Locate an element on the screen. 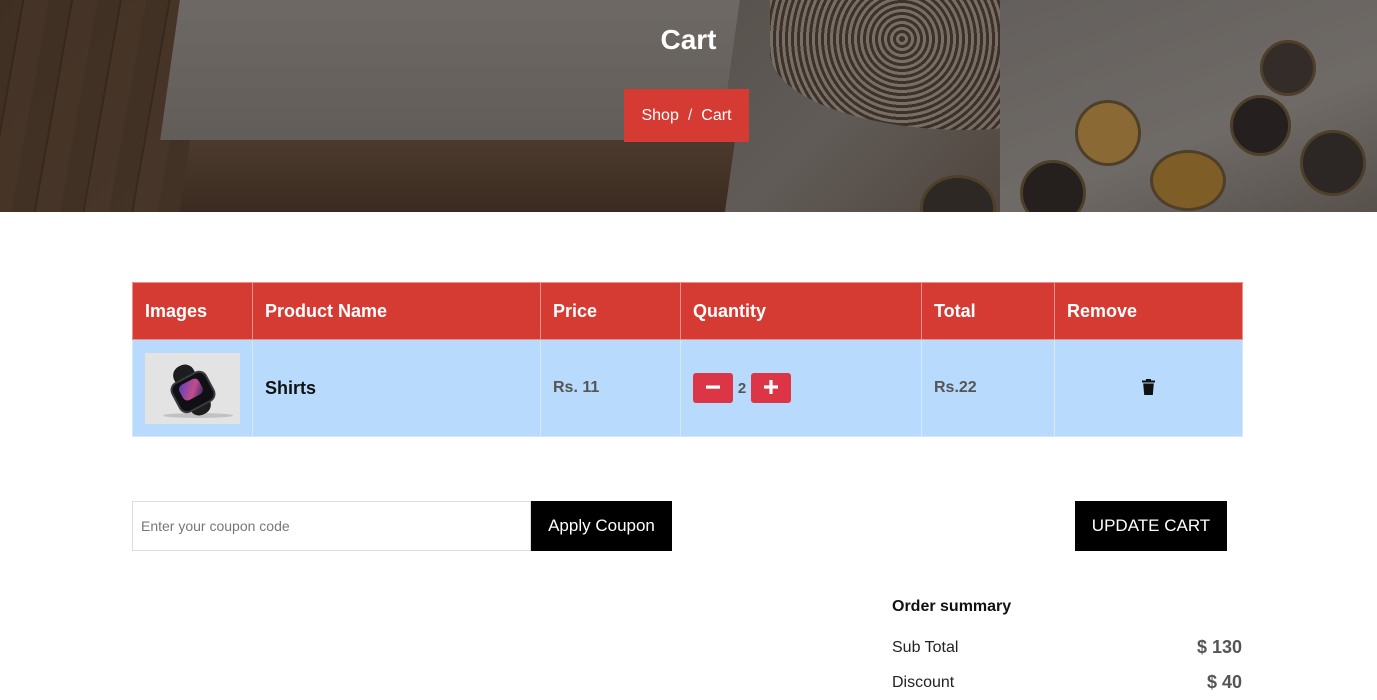 Image resolution: width=1377 pixels, height=700 pixels. minus-icon is located at coordinates (713, 387).